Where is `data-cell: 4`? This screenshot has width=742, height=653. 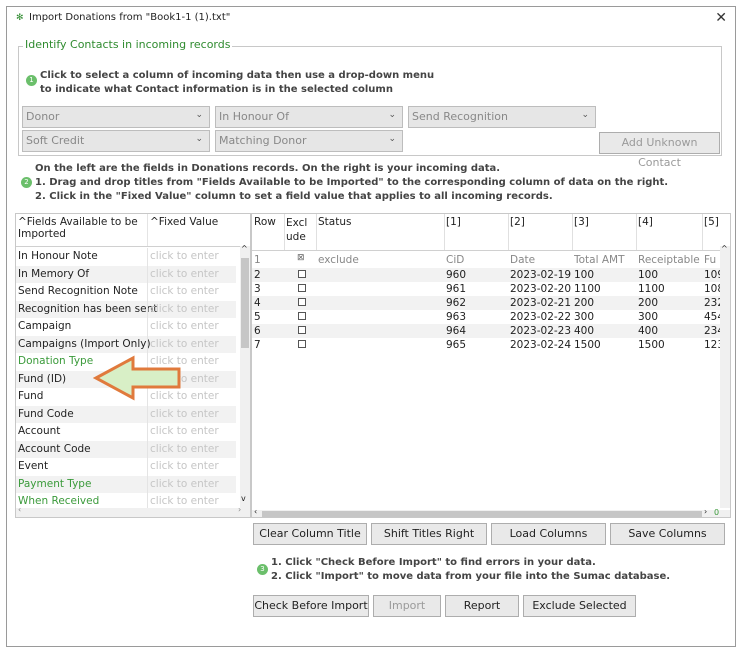
data-cell: 4 is located at coordinates (269, 303).